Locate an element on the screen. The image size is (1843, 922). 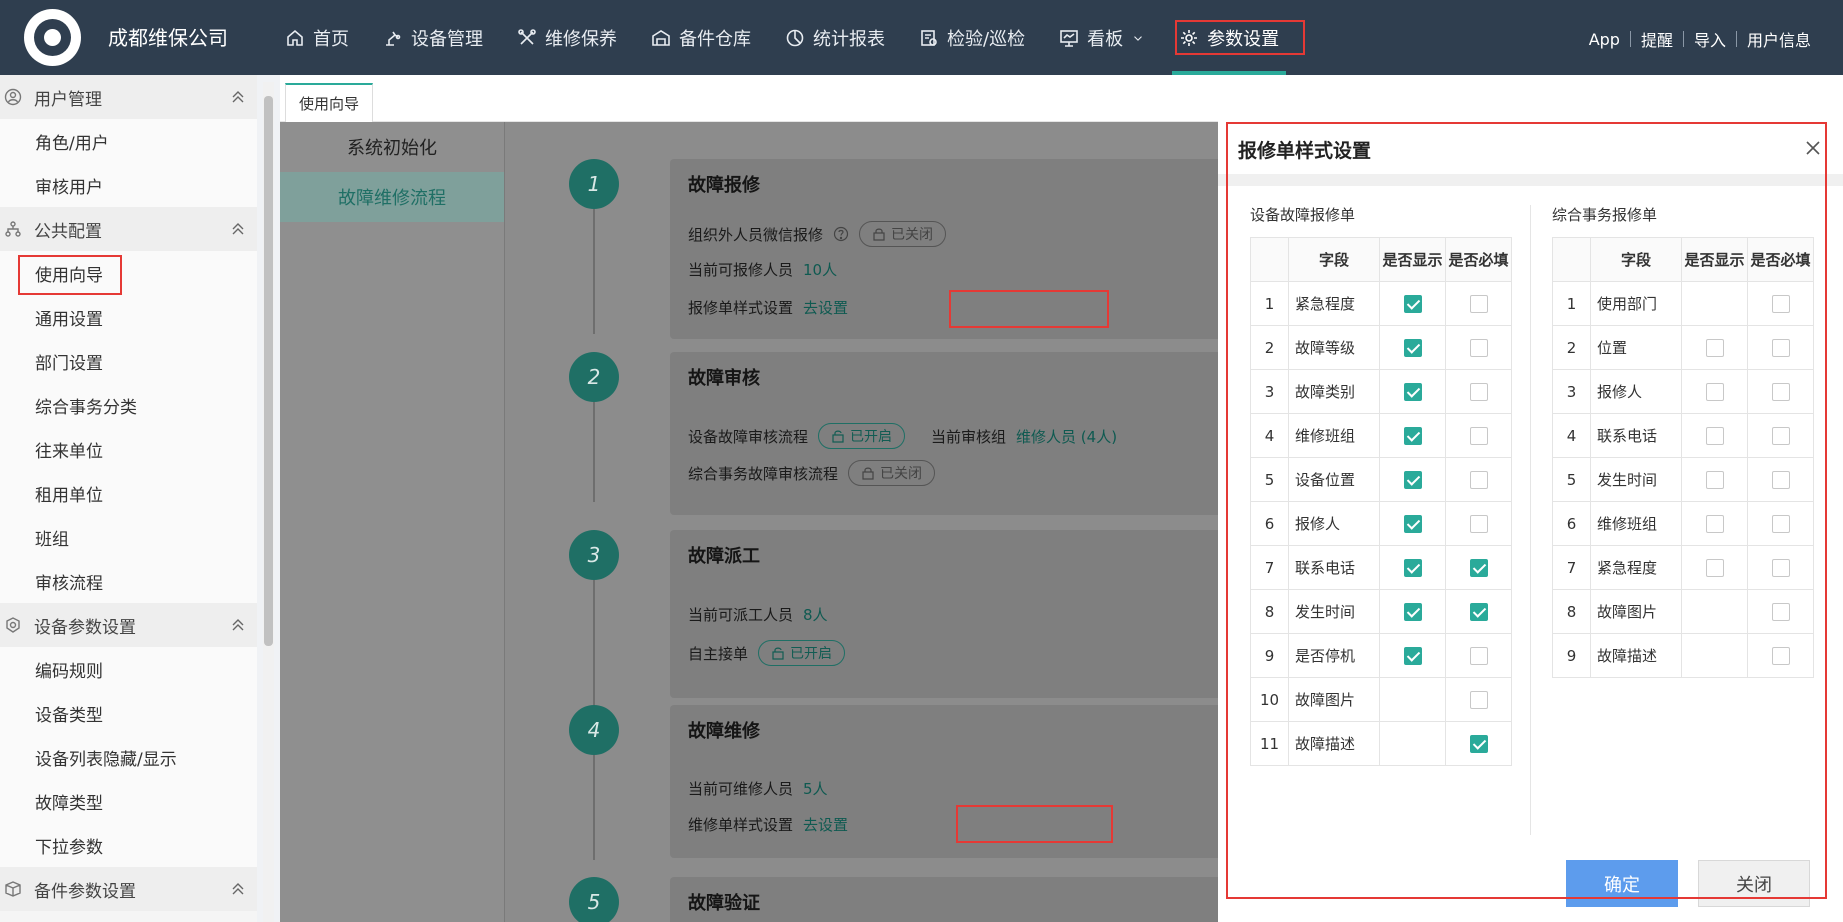
company-logo-icon is located at coordinates (52, 37).